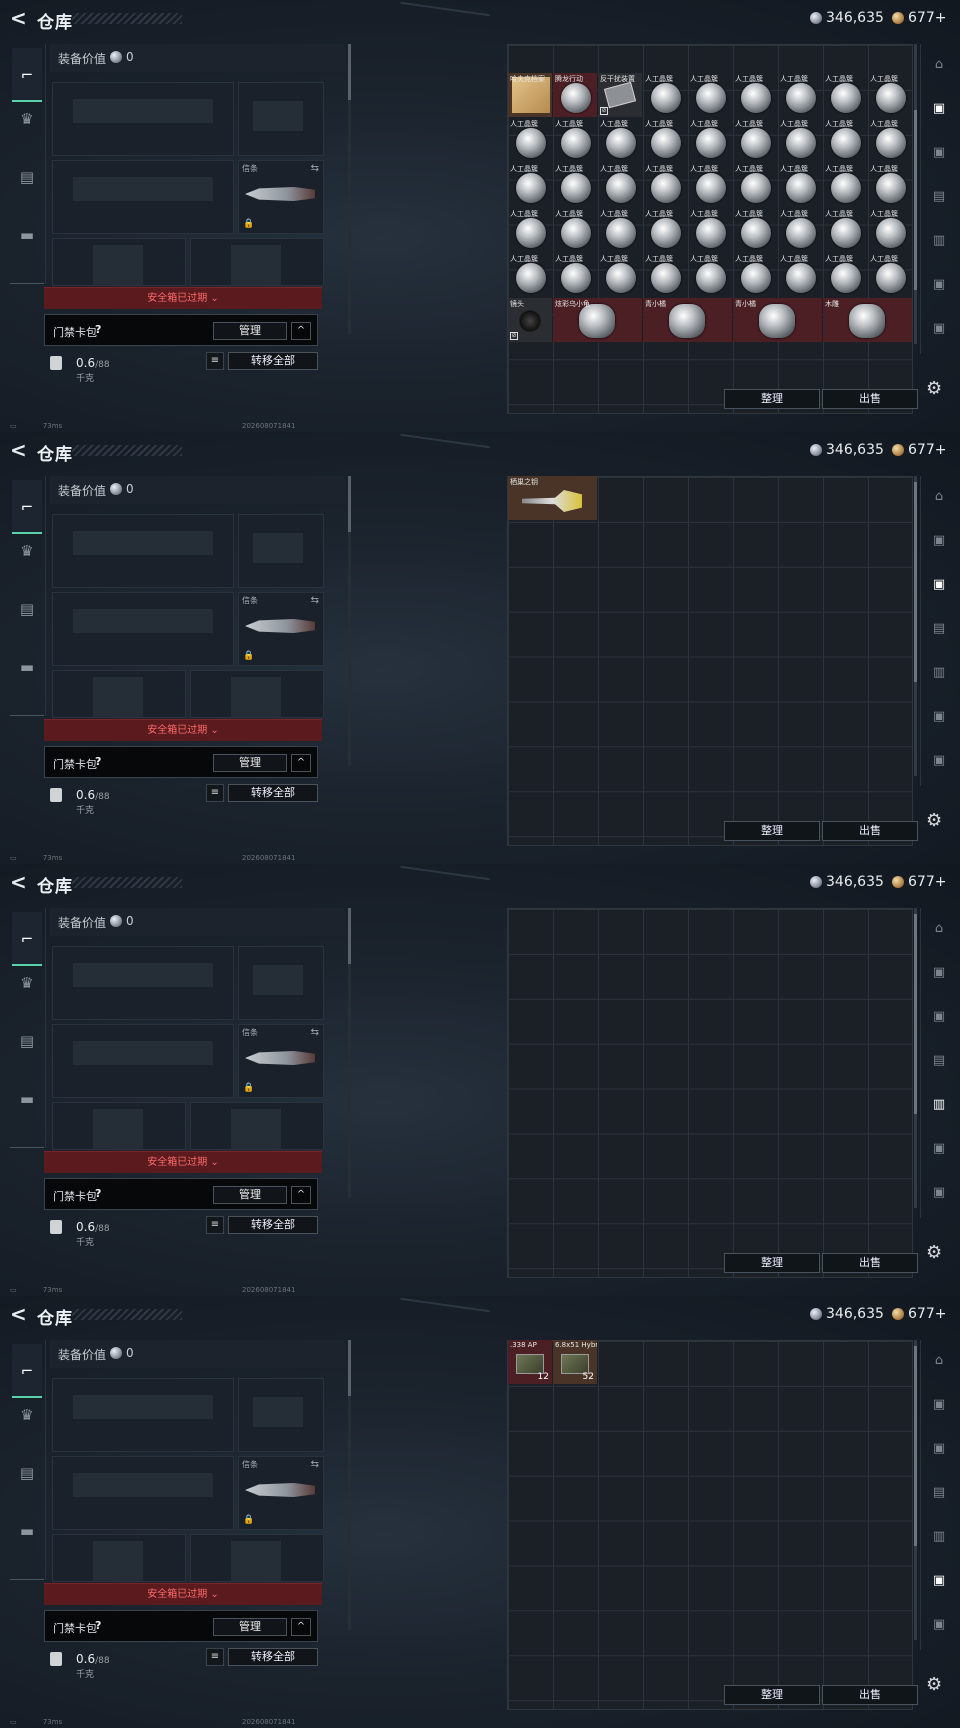 The width and height of the screenshot is (960, 1728). Describe the element at coordinates (710, 661) in the screenshot. I see `storage-grid` at that location.